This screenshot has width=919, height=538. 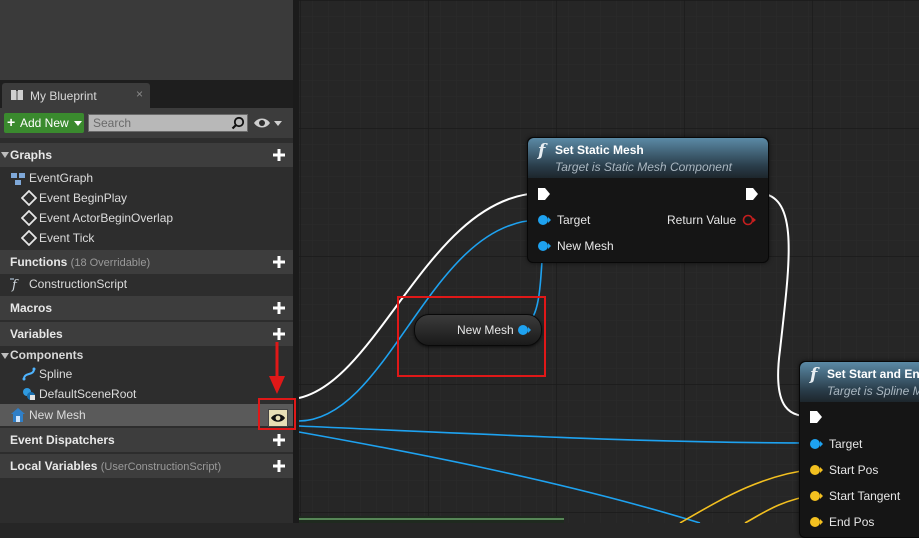 I want to click on pin-return-value: Return Value, so click(x=702, y=220).